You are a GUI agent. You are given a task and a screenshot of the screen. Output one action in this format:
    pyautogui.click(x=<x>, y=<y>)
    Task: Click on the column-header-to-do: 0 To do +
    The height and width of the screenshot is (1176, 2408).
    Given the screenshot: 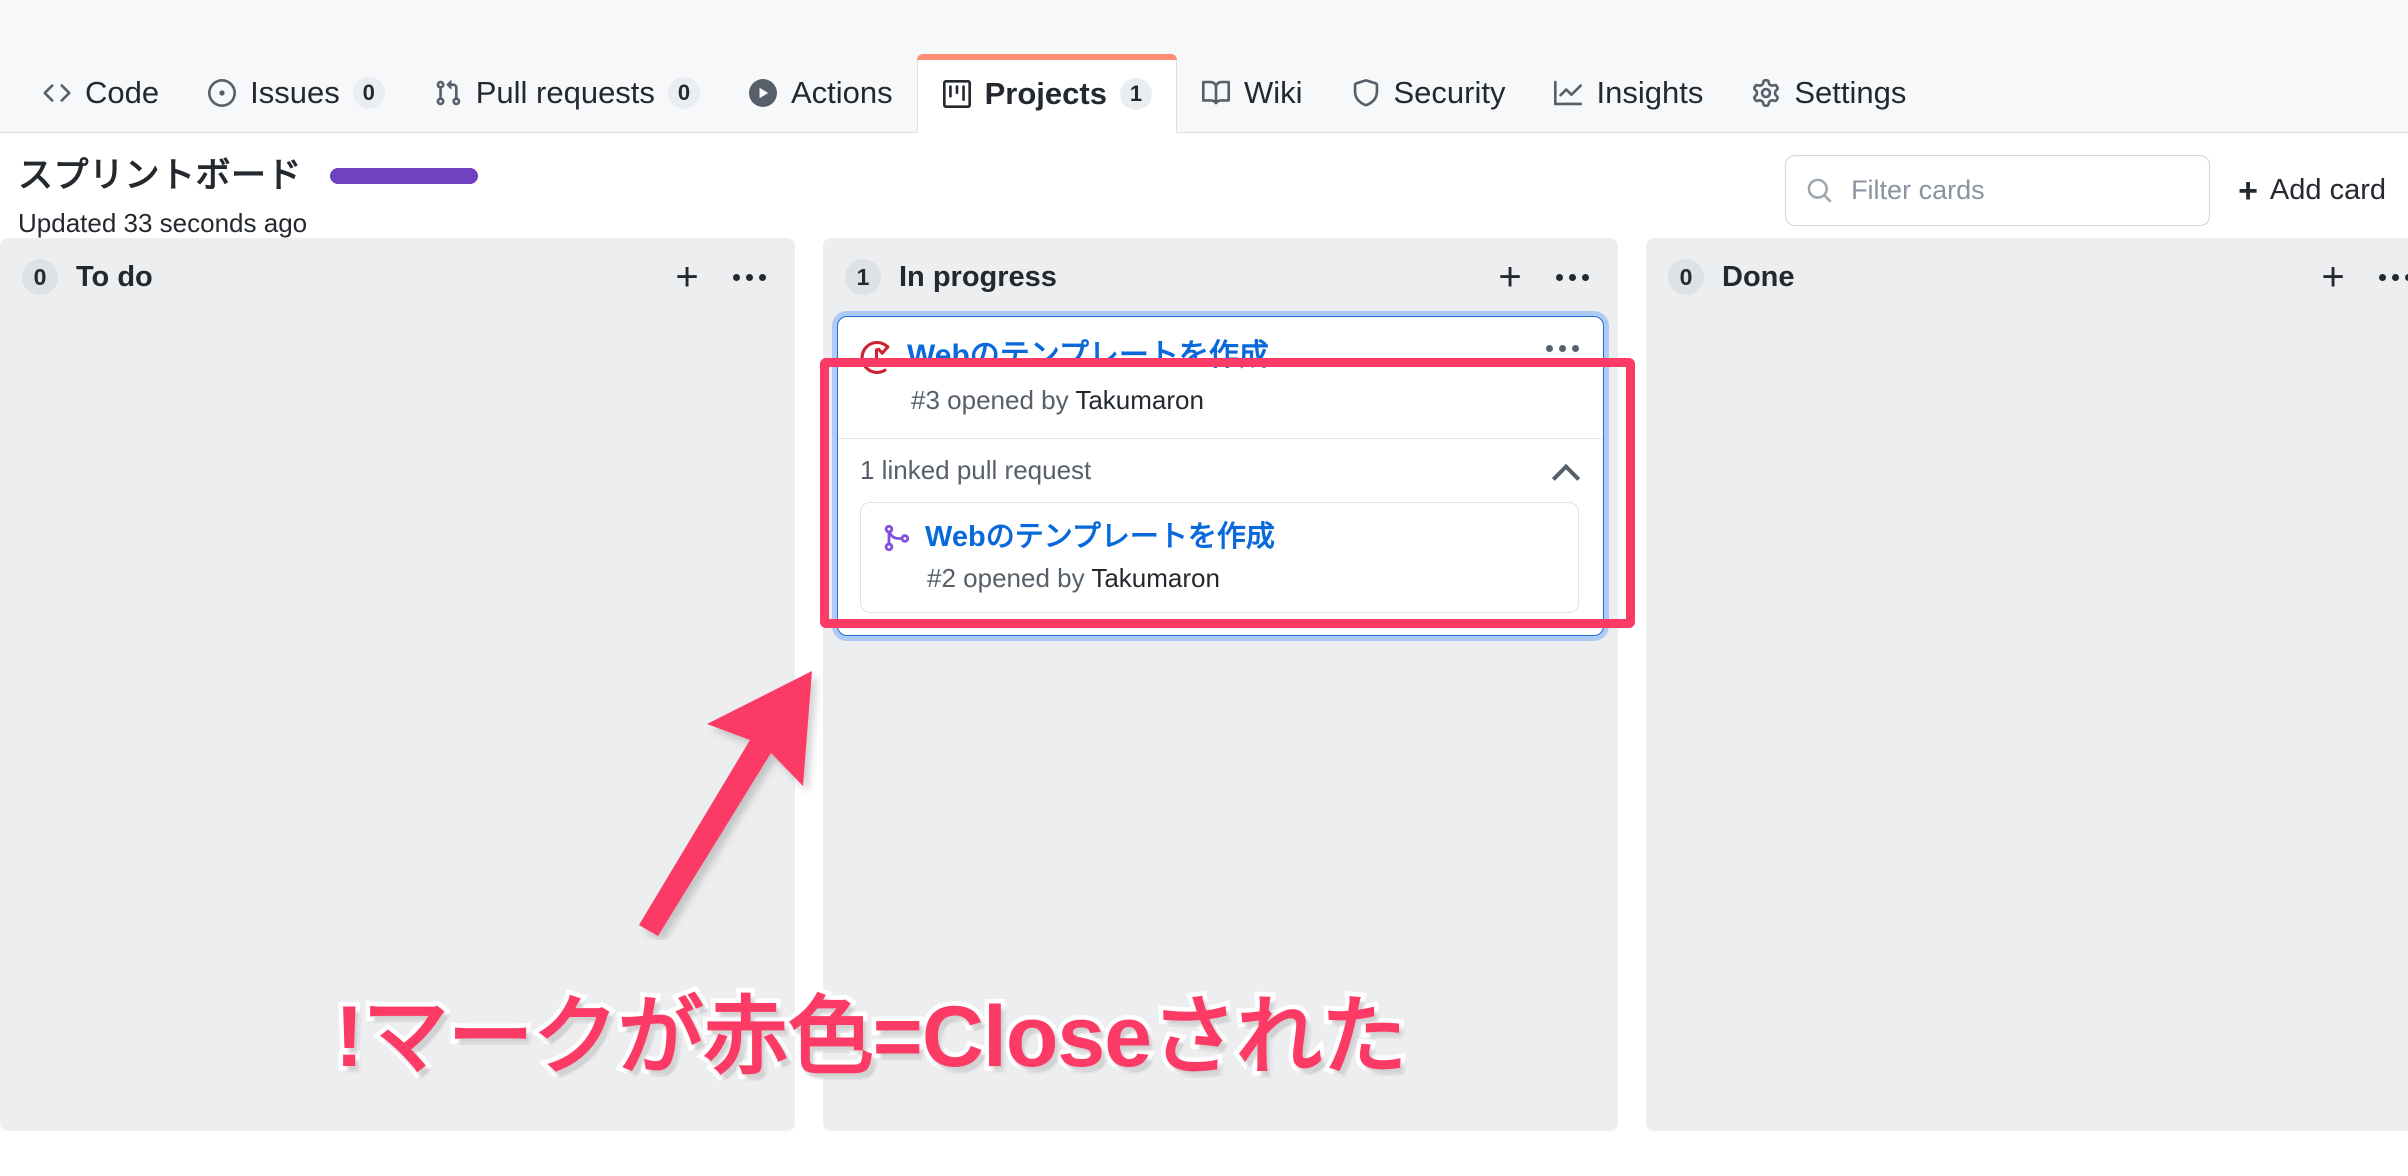 What is the action you would take?
    pyautogui.click(x=397, y=277)
    